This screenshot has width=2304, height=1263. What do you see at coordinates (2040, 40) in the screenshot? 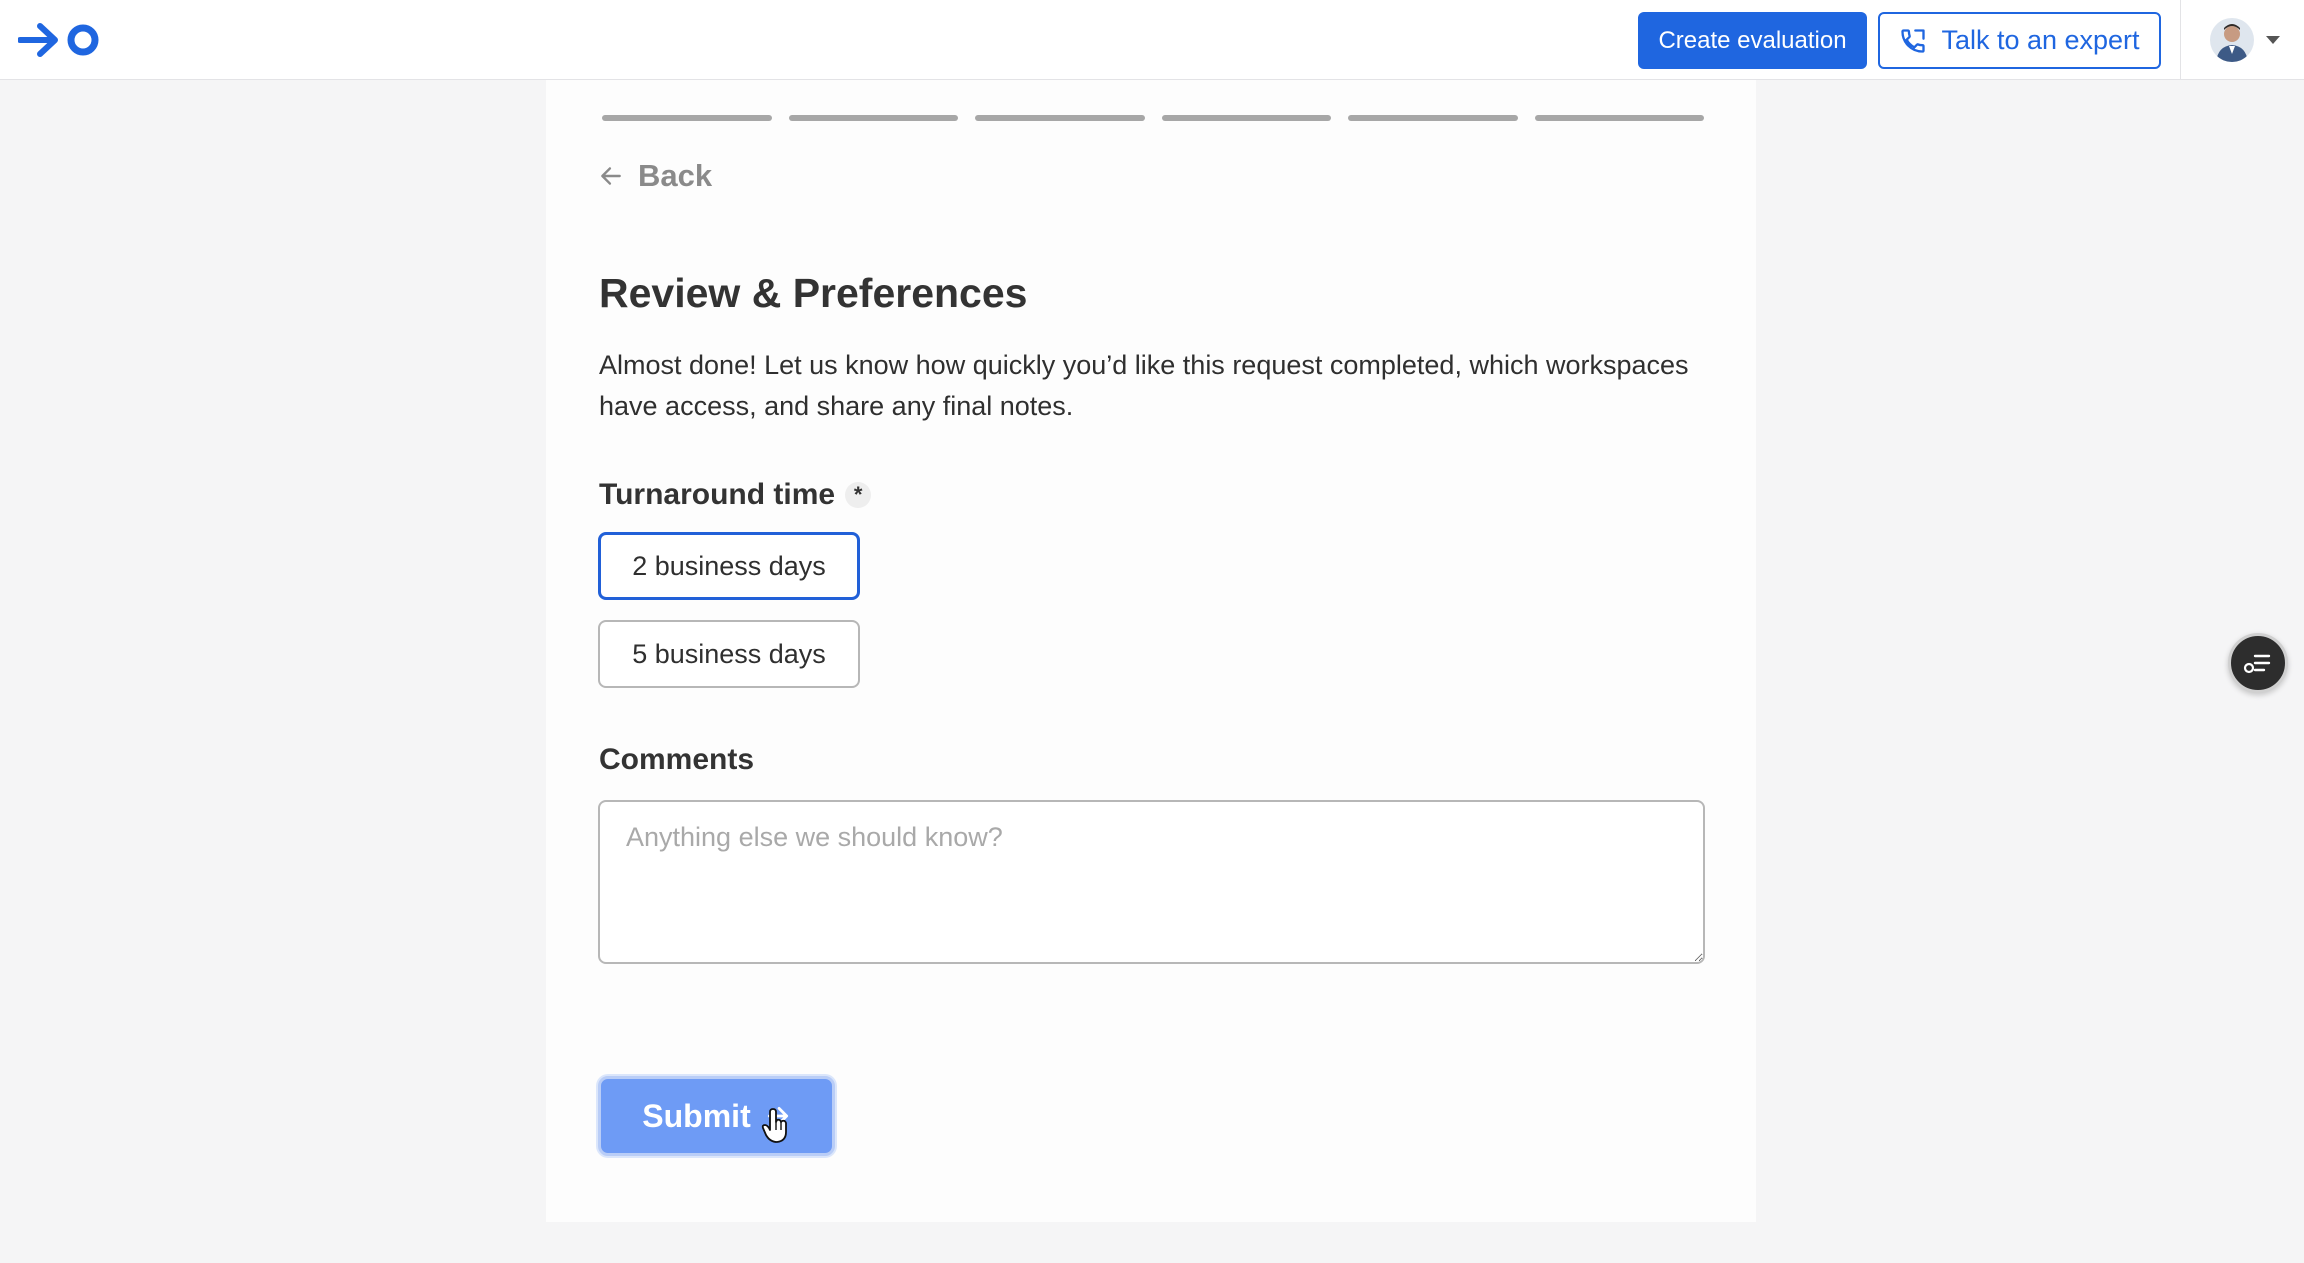
I see `talk-to-expert-label: Talk to an expert` at bounding box center [2040, 40].